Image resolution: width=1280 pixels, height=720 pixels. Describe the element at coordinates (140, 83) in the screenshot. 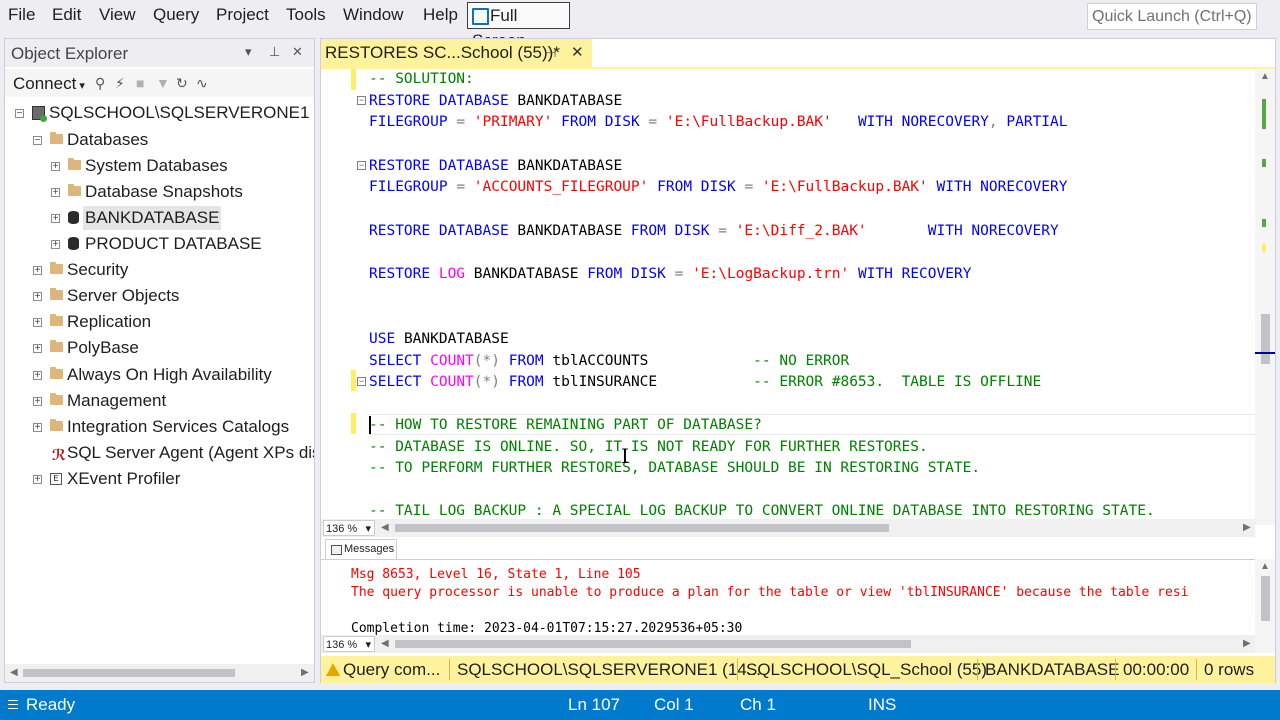

I see `stop-icon: ■` at that location.